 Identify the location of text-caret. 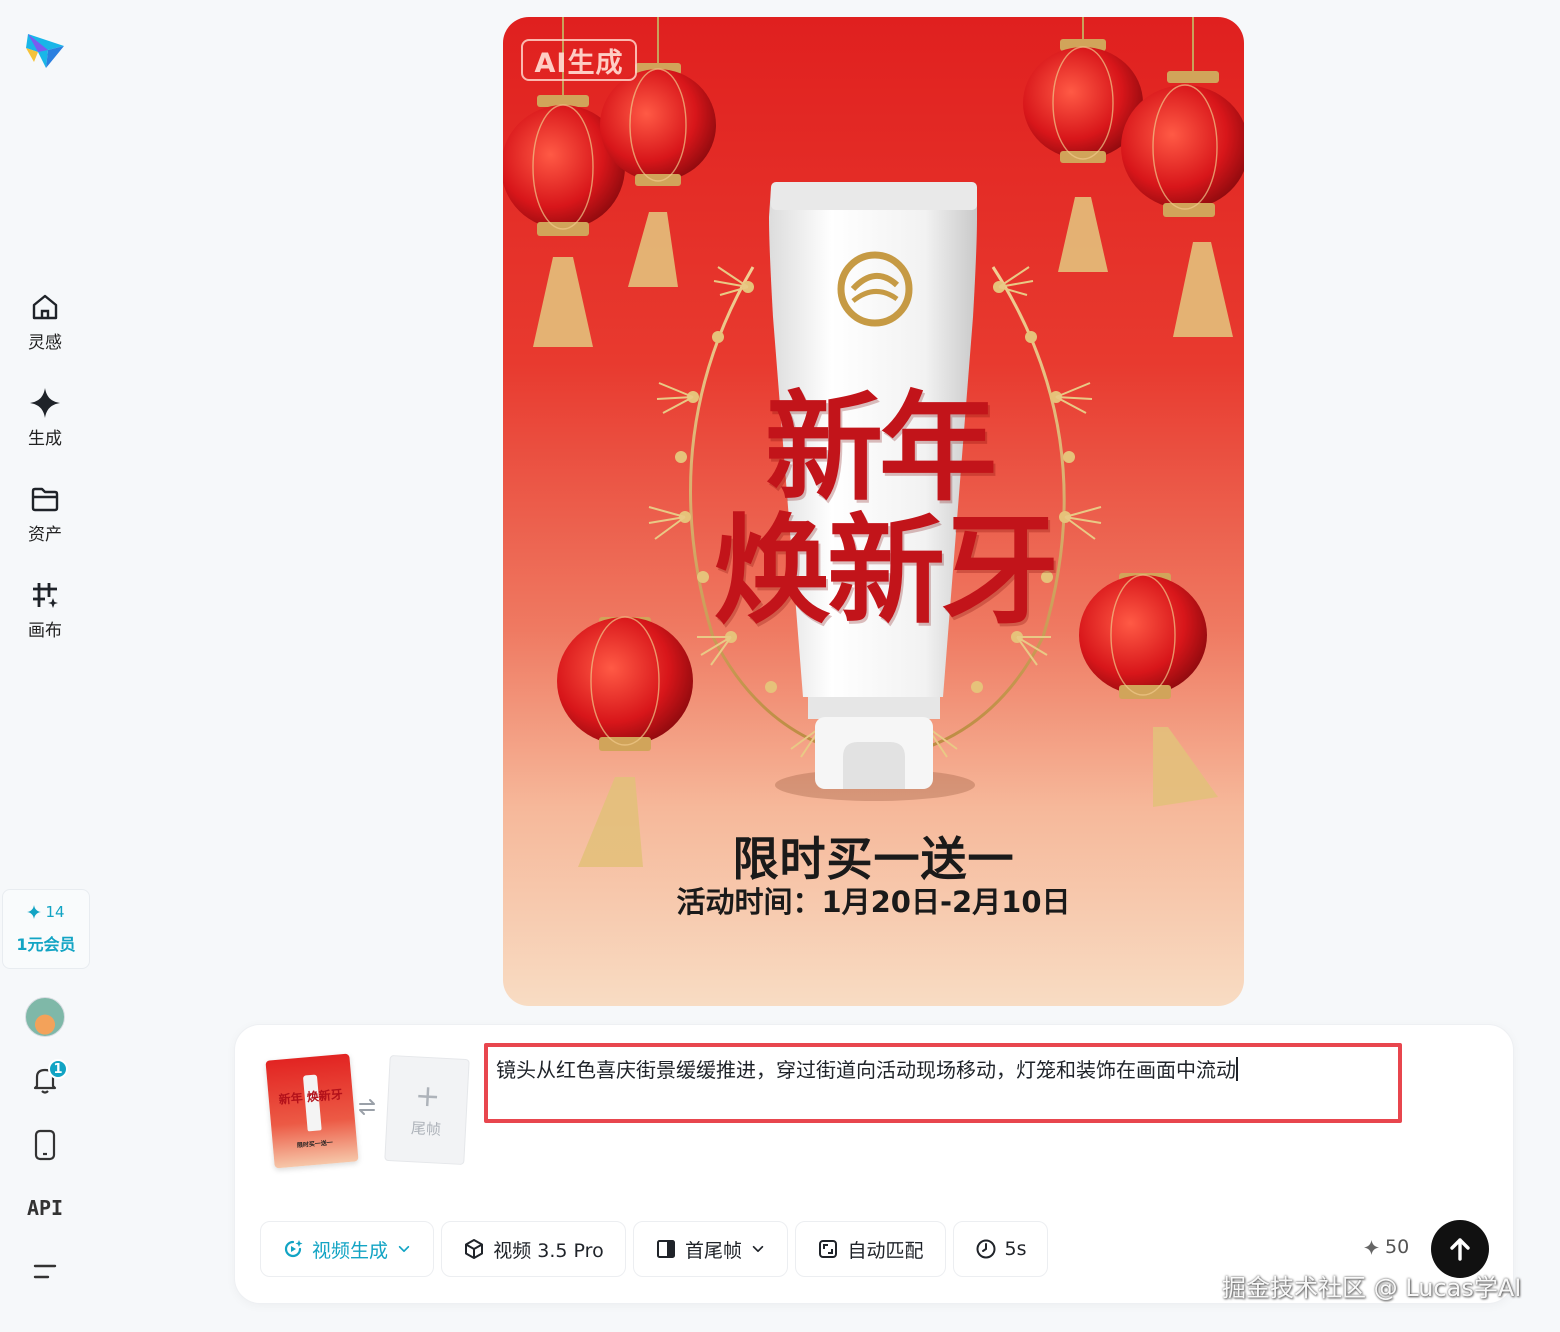
(1237, 1069).